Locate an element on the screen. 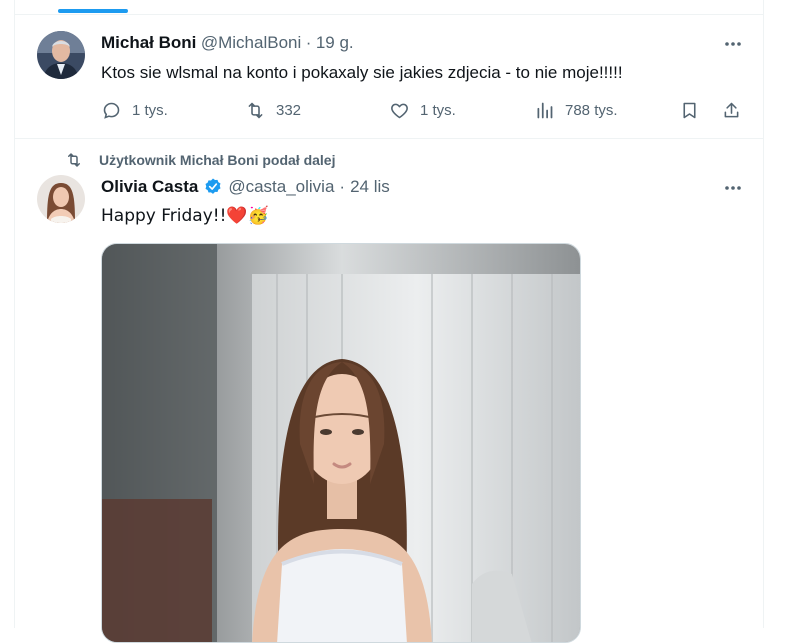 Image resolution: width=788 pixels, height=643 pixels. retweet-banner: Użytkownik Michał Boni podał dalej is located at coordinates (200, 160).